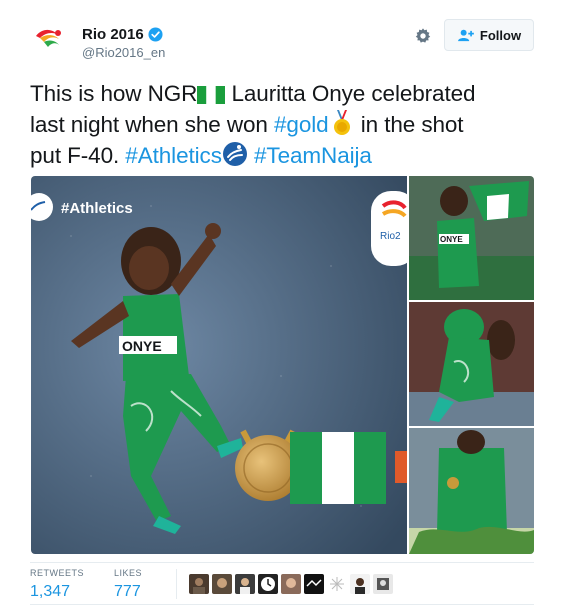 The image size is (564, 609). What do you see at coordinates (282, 36) in the screenshot?
I see `tweet-header: Rio 2016 @Rio2016_en Follow` at bounding box center [282, 36].